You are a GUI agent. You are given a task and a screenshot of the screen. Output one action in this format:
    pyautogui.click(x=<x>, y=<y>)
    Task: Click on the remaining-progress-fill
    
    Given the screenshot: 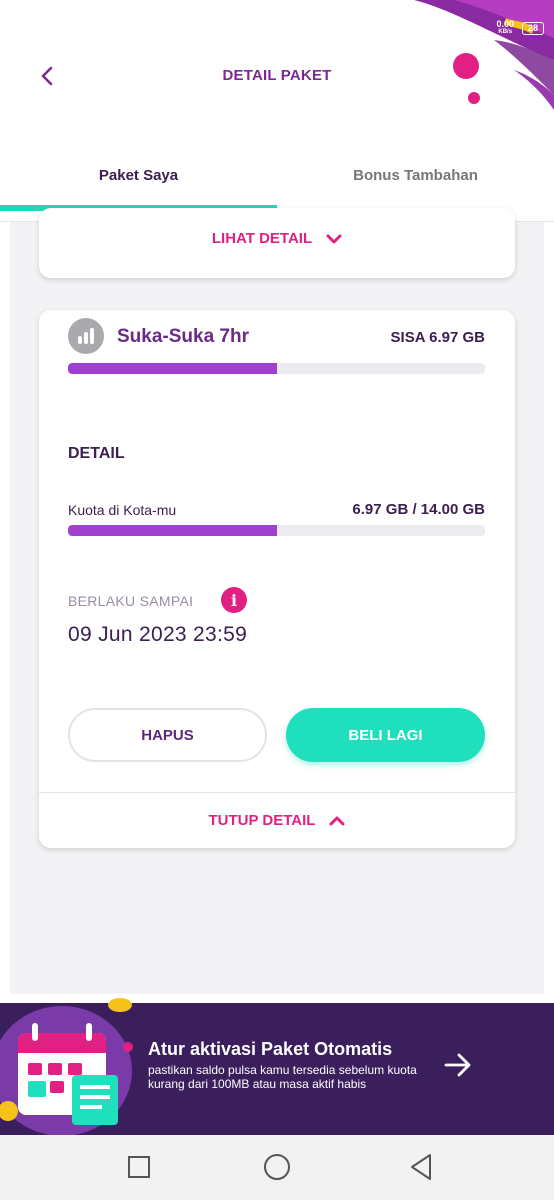 What is the action you would take?
    pyautogui.click(x=172, y=368)
    